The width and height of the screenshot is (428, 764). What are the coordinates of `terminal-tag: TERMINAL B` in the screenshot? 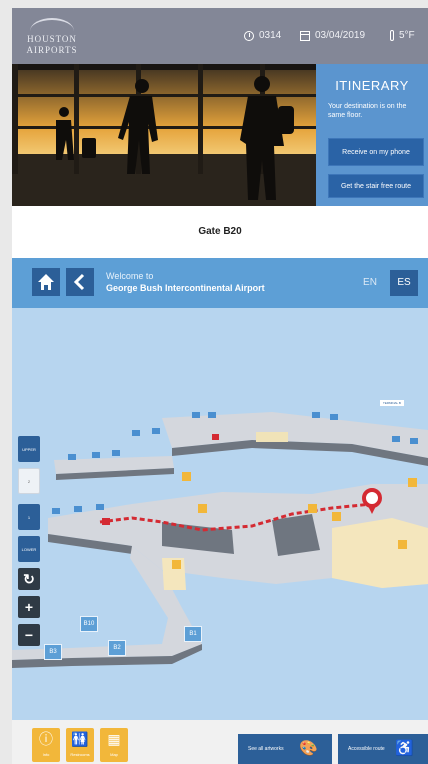 It's located at (392, 403).